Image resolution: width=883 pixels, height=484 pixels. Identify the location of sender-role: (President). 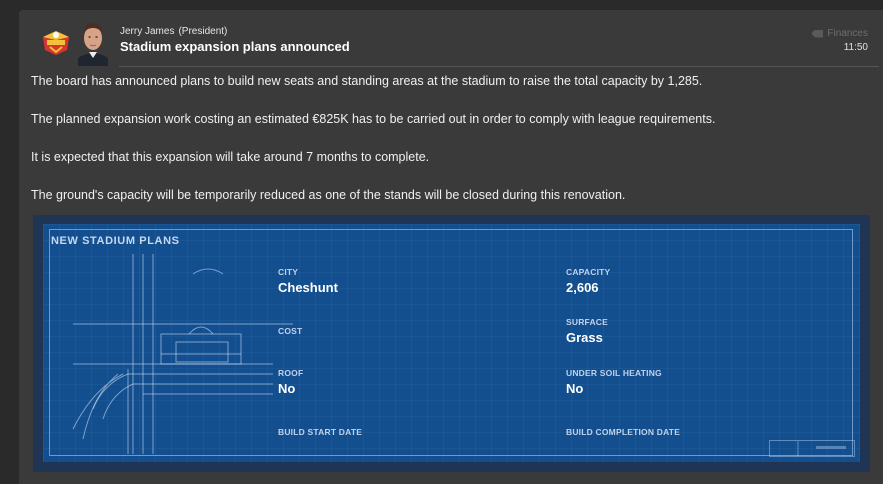
(203, 31).